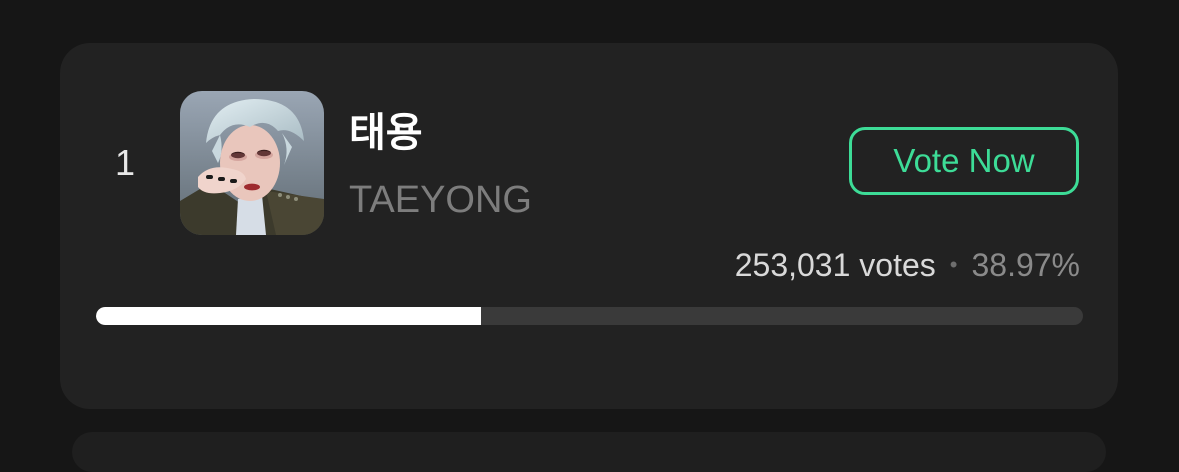 The width and height of the screenshot is (1179, 472). What do you see at coordinates (125, 162) in the screenshot?
I see `rank-number: 1` at bounding box center [125, 162].